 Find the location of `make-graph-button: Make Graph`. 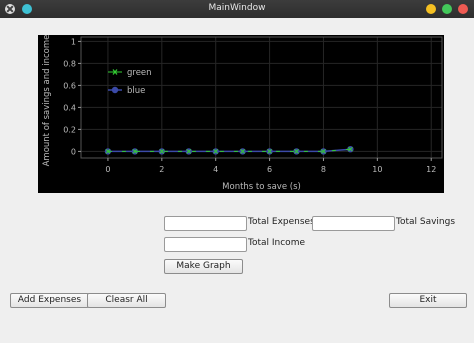

make-graph-button: Make Graph is located at coordinates (203, 266).